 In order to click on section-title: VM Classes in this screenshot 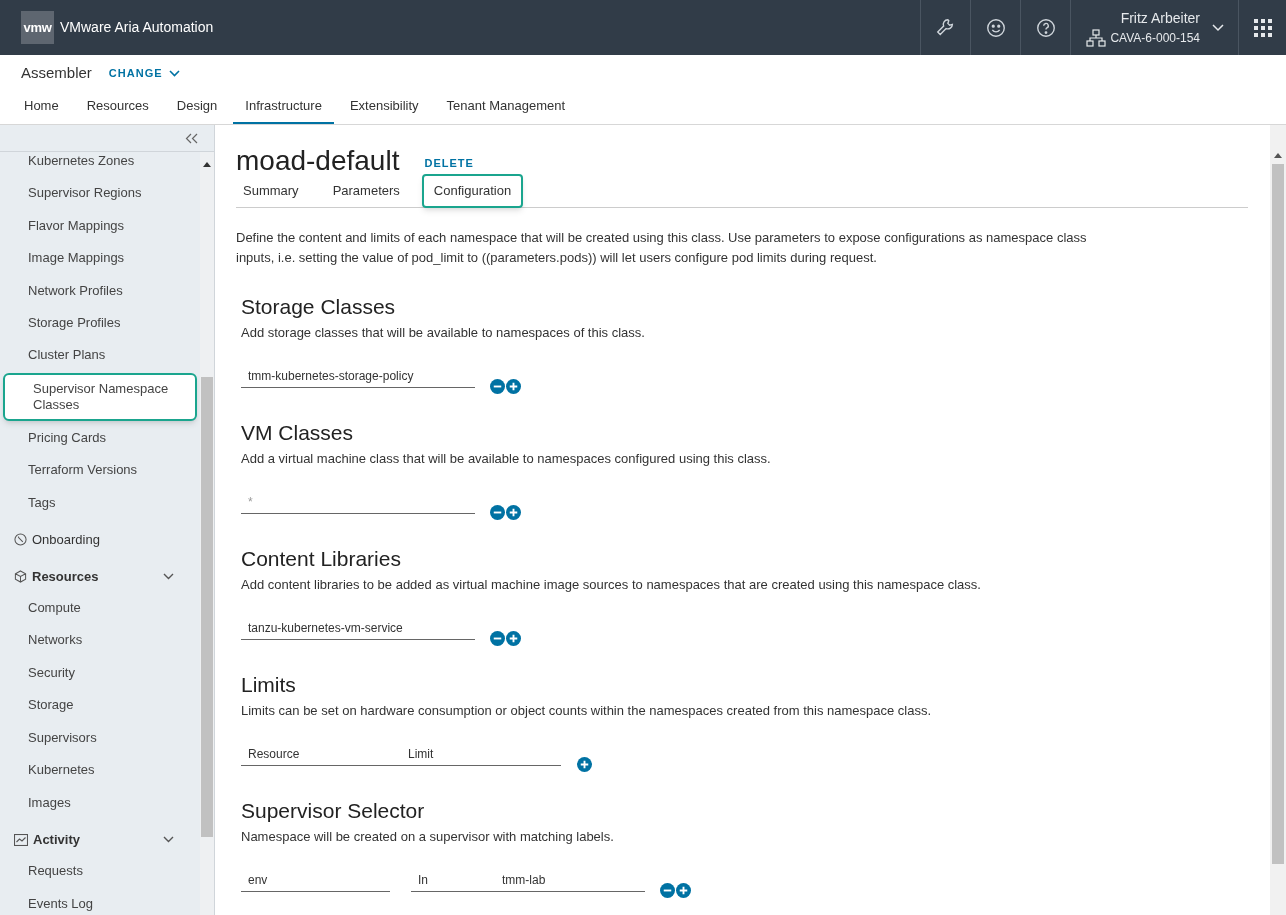, I will do `click(298, 433)`.